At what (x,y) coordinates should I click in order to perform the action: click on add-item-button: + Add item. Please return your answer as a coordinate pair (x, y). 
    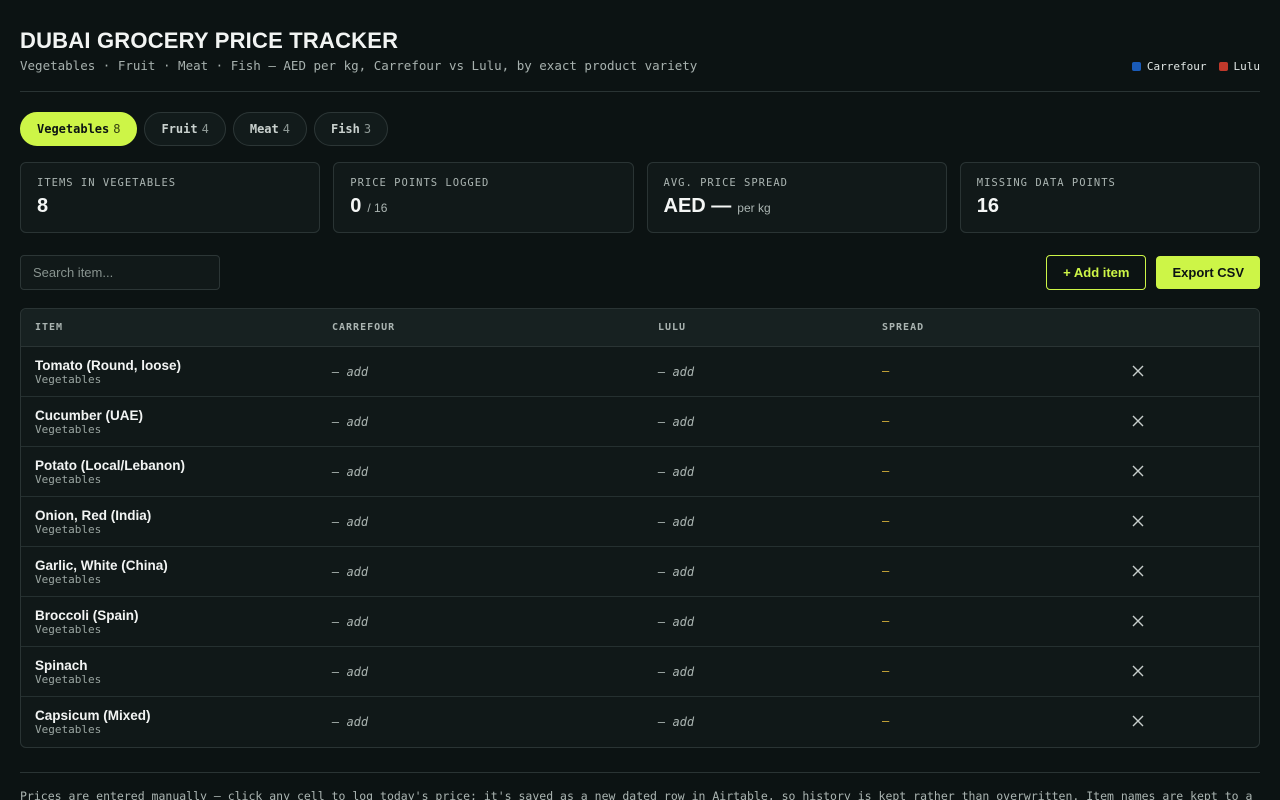
    Looking at the image, I should click on (1096, 272).